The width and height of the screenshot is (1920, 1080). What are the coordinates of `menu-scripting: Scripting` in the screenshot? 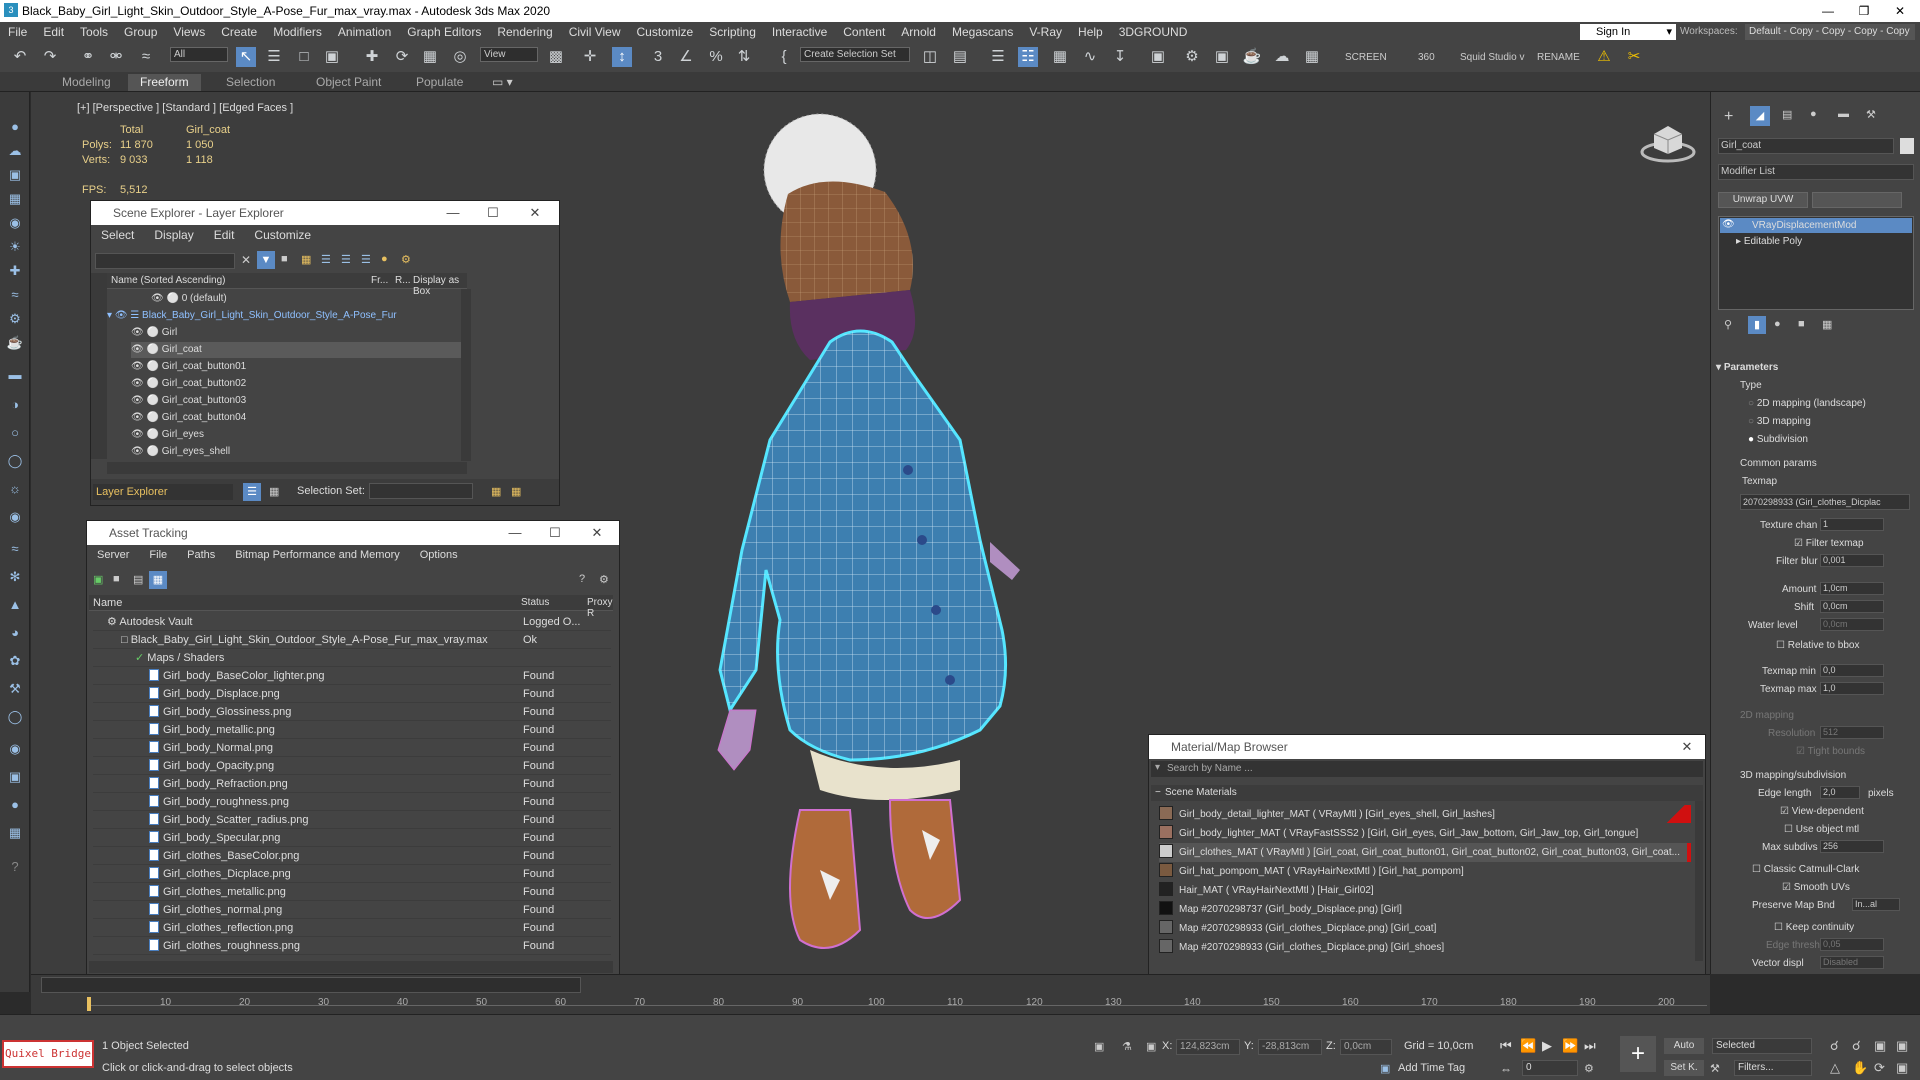 It's located at (732, 32).